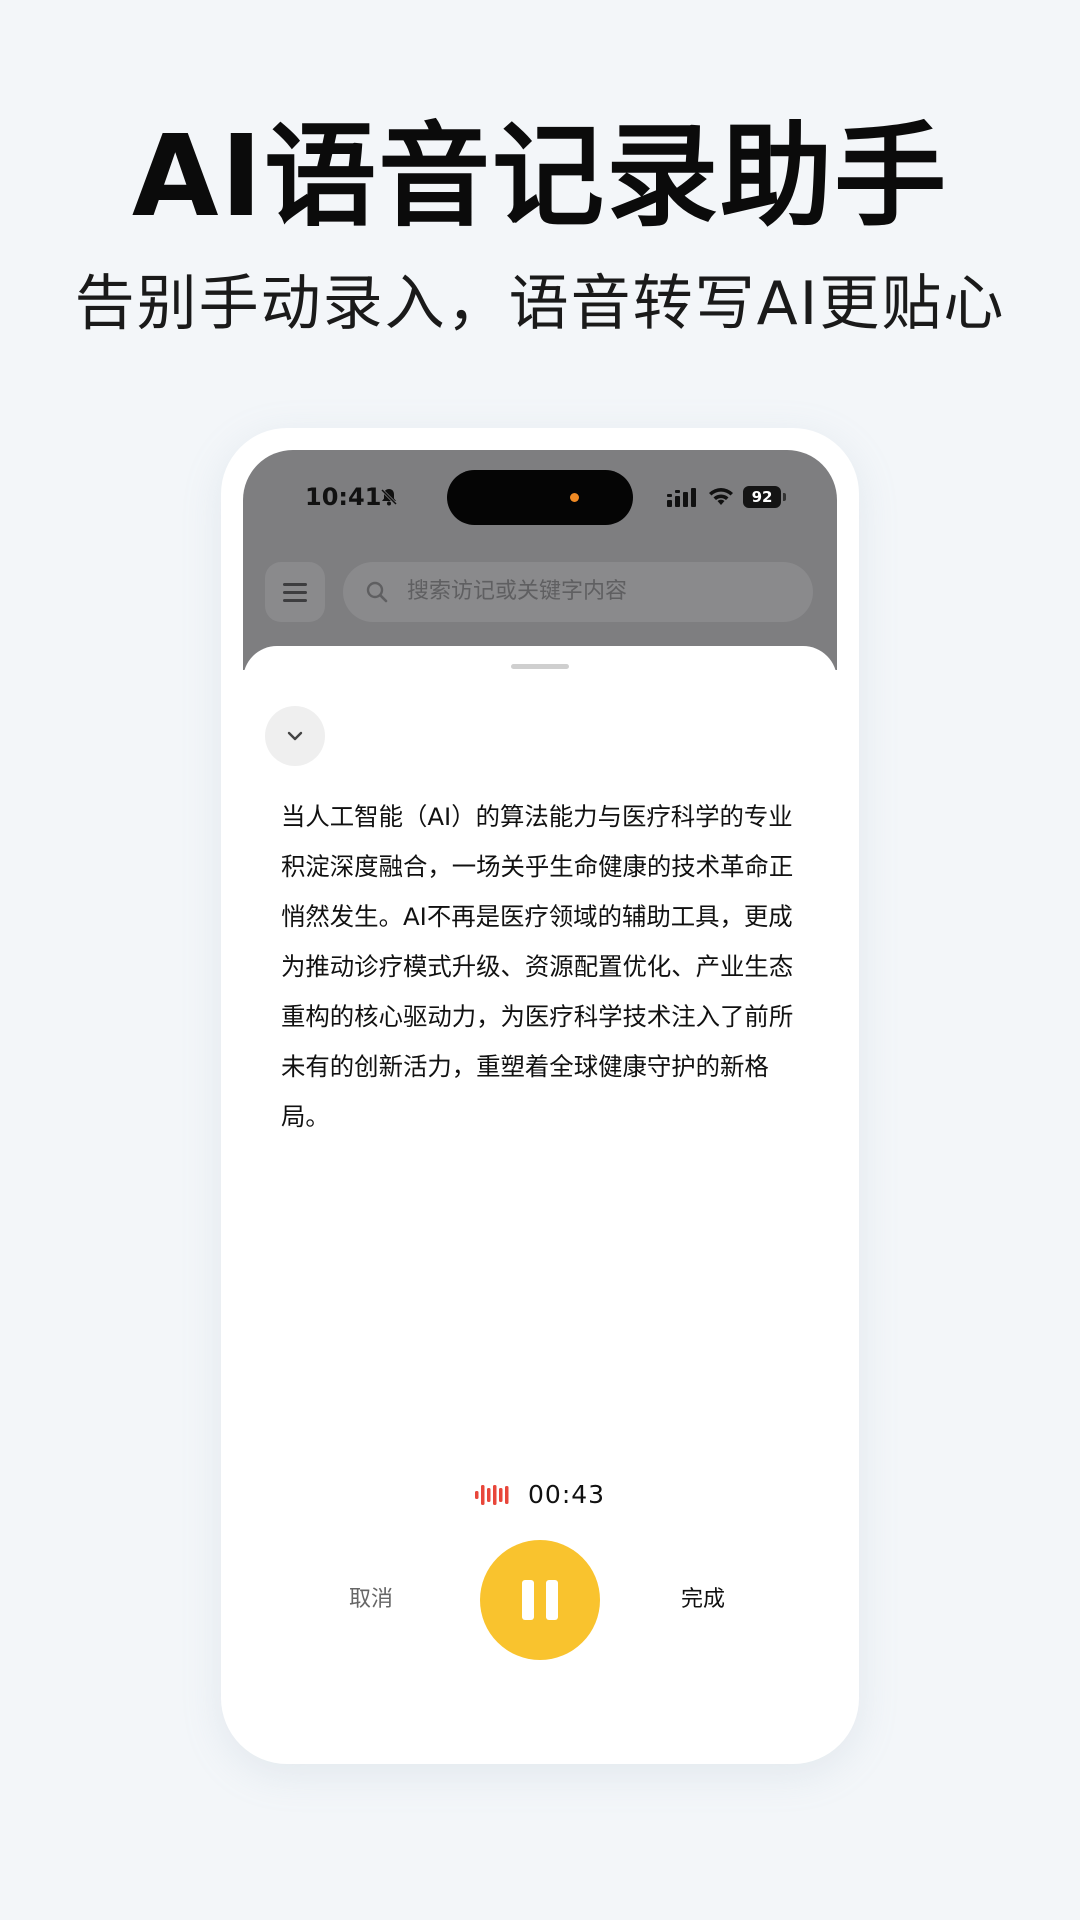 This screenshot has height=1920, width=1080. I want to click on done-button: 完成, so click(703, 1600).